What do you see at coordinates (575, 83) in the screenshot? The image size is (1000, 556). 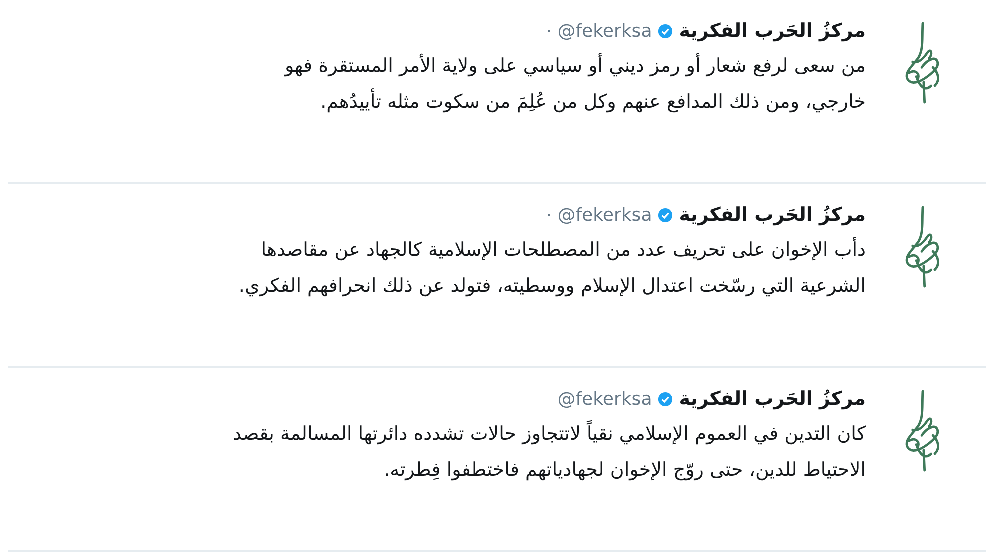 I see `tweet-text: من سعى لرفع شعار أو رمز ديني أو سياسي على ولاية الأمر المستقرة فهو خارجي، ومن ذلك المدافع عنهم وكل من عُلِمَ من سكوت مثله تأييدُهم.` at bounding box center [575, 83].